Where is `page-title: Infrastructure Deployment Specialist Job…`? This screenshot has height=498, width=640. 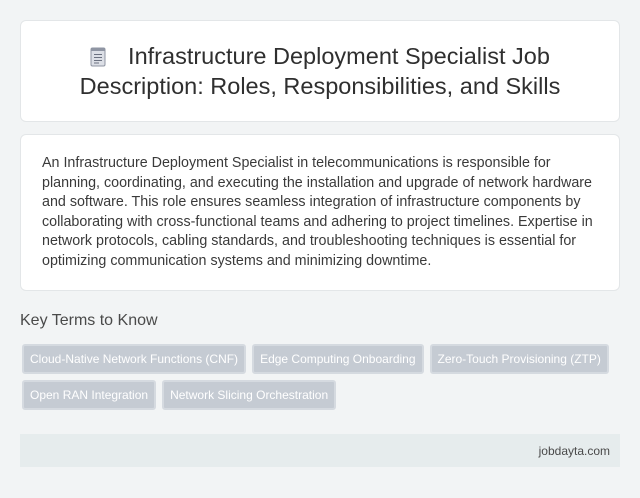 page-title: Infrastructure Deployment Specialist Job… is located at coordinates (320, 71).